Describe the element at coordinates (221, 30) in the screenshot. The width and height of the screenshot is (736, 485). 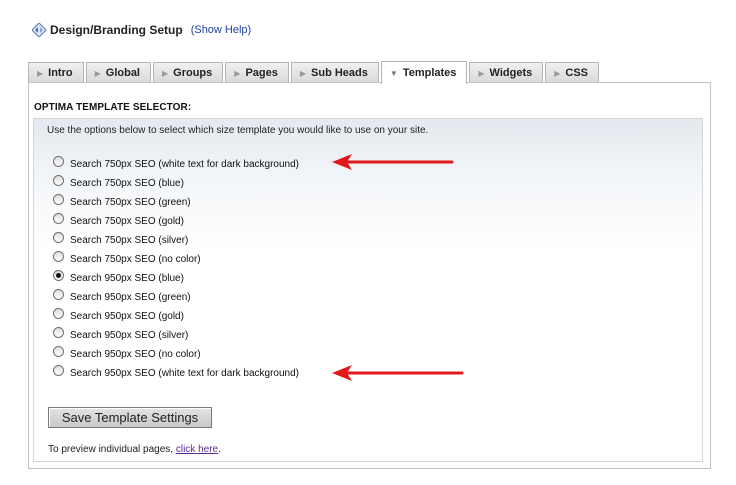
I see `show-help-link: (Show Help)` at that location.